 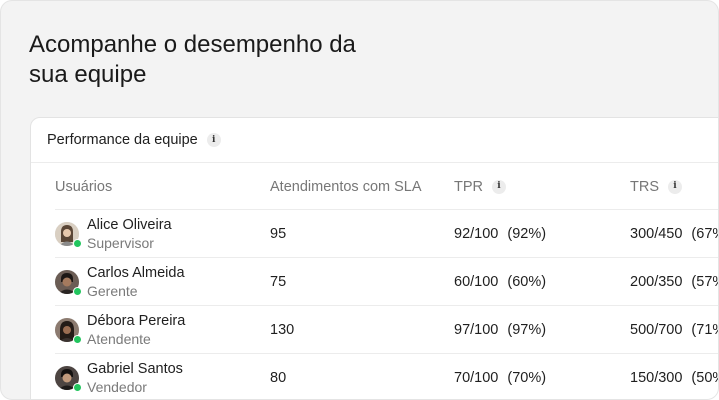 I want to click on column-header-users: Usuários, so click(x=83, y=186).